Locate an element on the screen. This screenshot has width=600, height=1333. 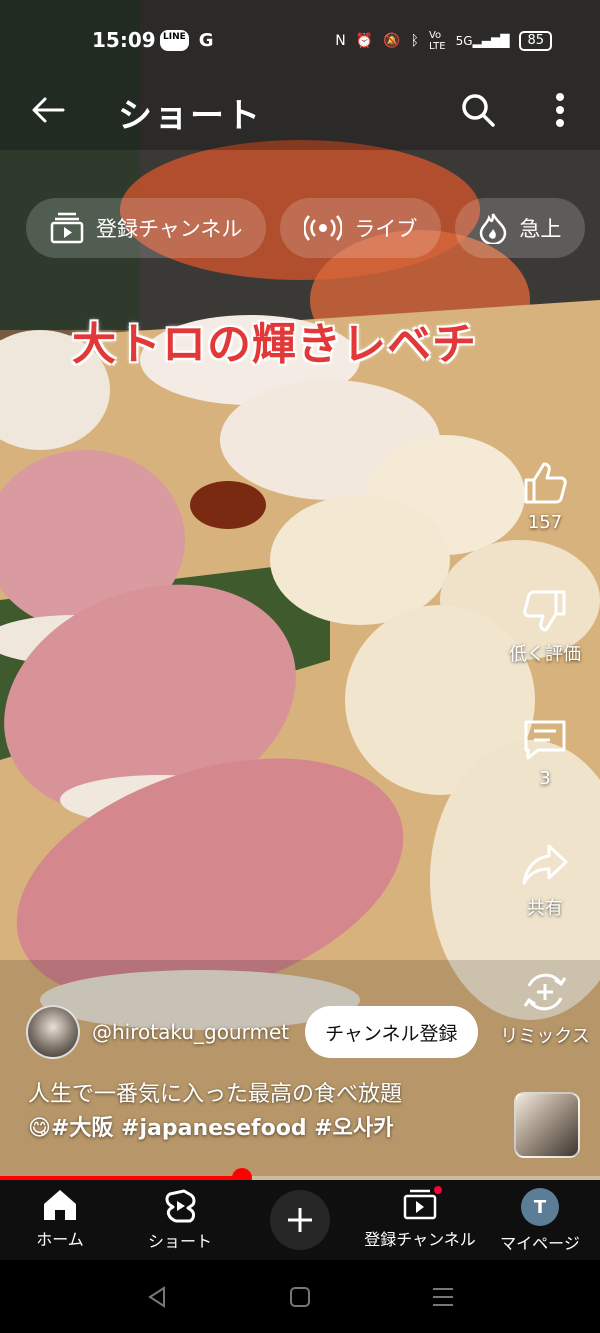
create-button is located at coordinates (300, 1220).